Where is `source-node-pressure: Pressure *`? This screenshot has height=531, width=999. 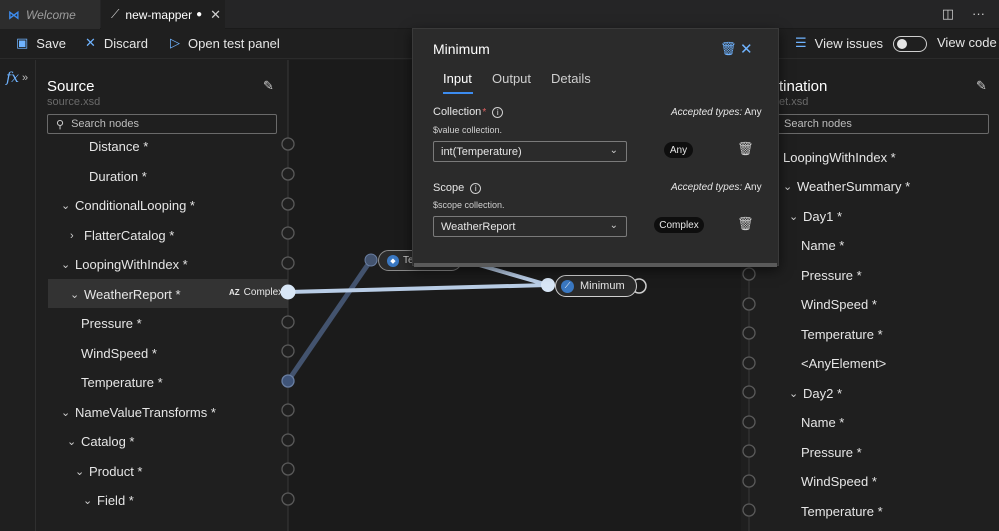
source-node-pressure: Pressure * is located at coordinates (111, 323).